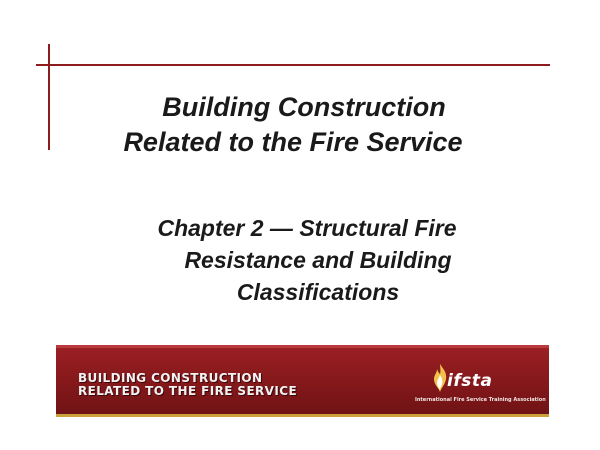  I want to click on horizontal-accent-rule, so click(293, 65).